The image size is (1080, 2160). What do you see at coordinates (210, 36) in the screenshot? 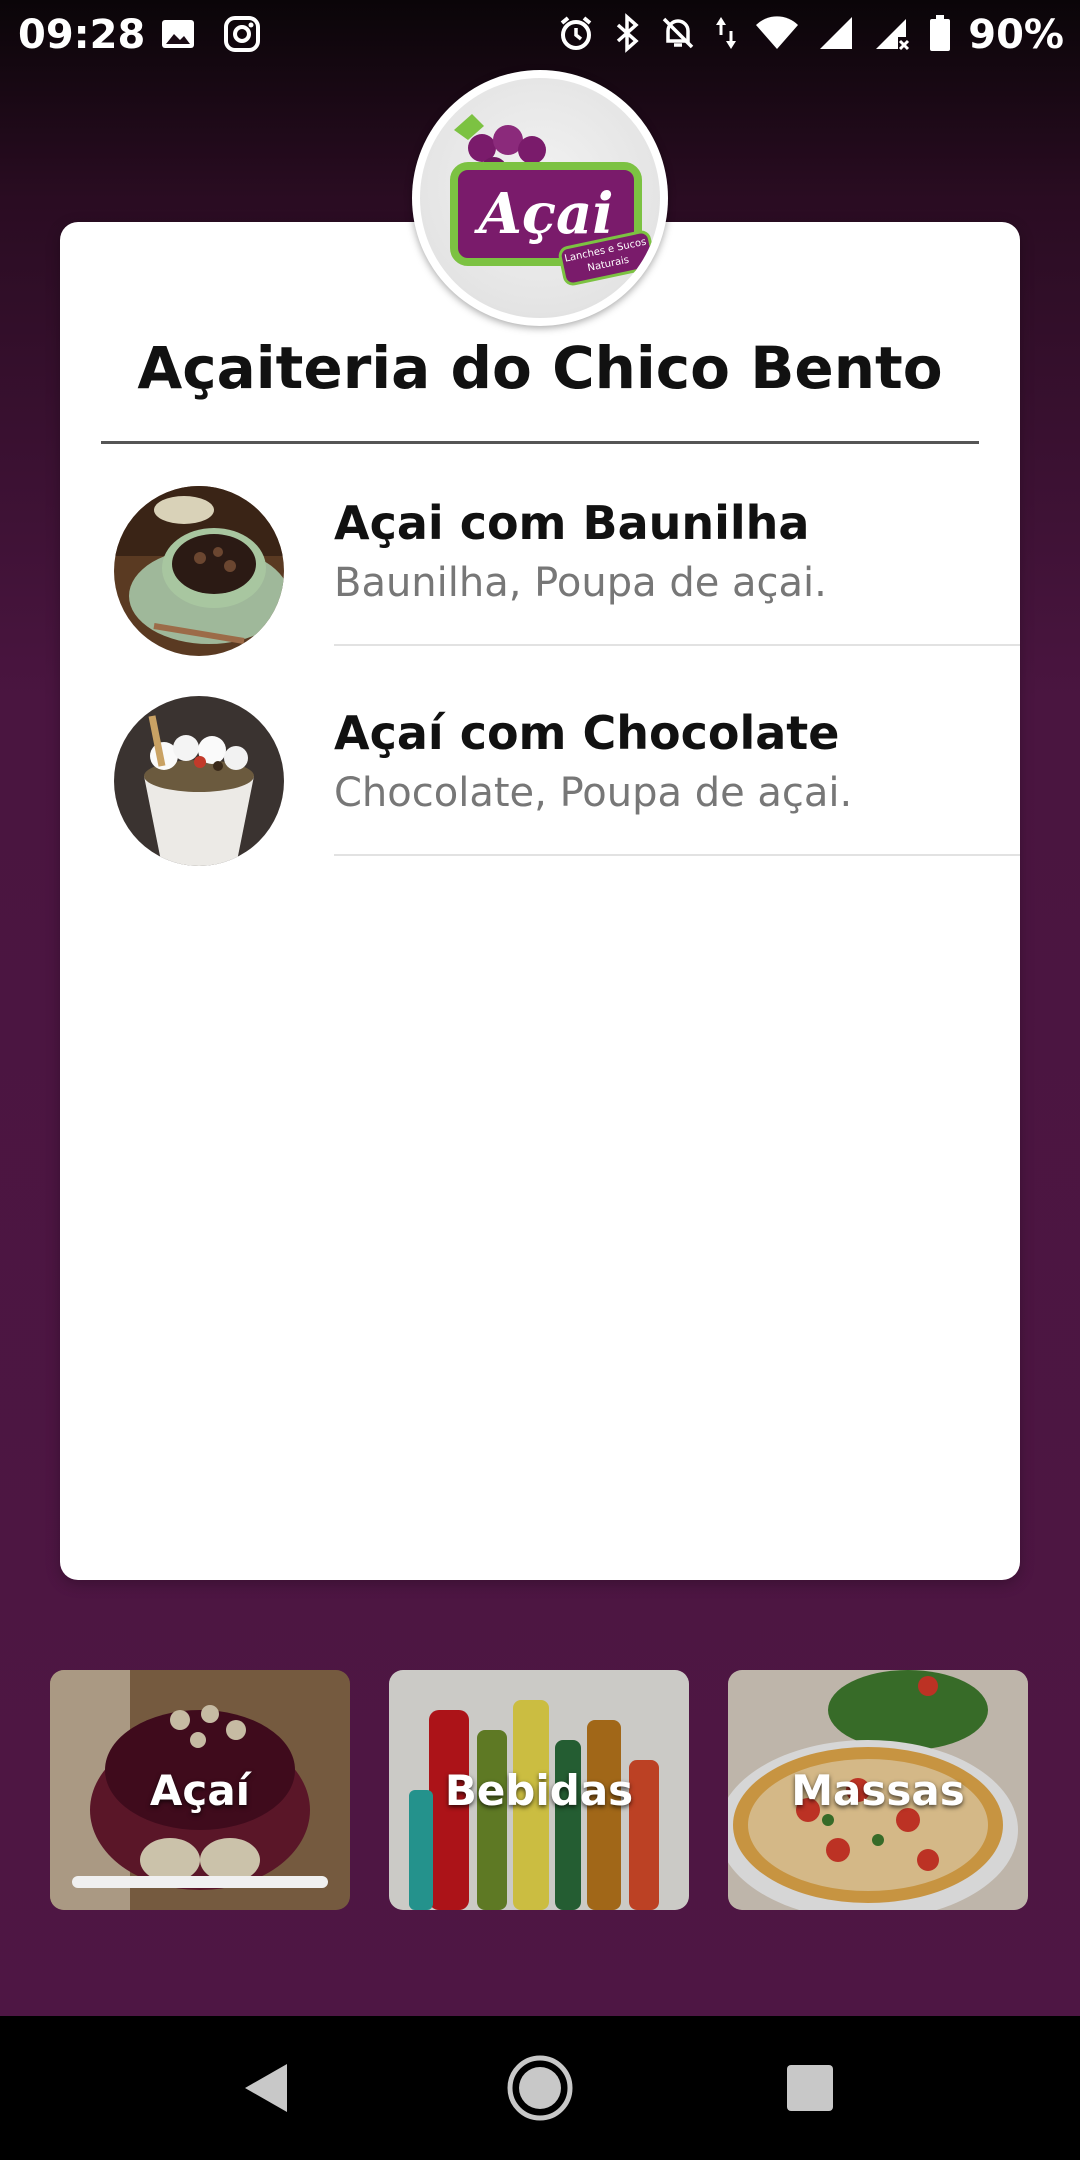
I see `status-left-icons` at bounding box center [210, 36].